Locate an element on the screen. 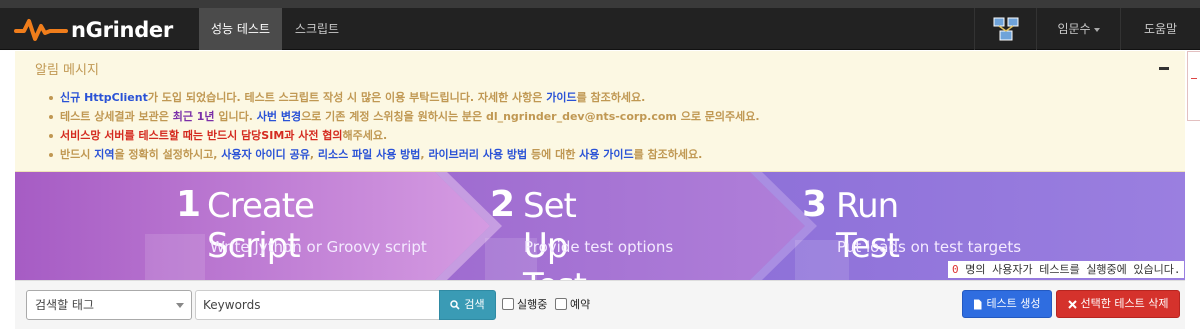 This screenshot has width=1200, height=329. tab-script: 스크립트 is located at coordinates (317, 29).